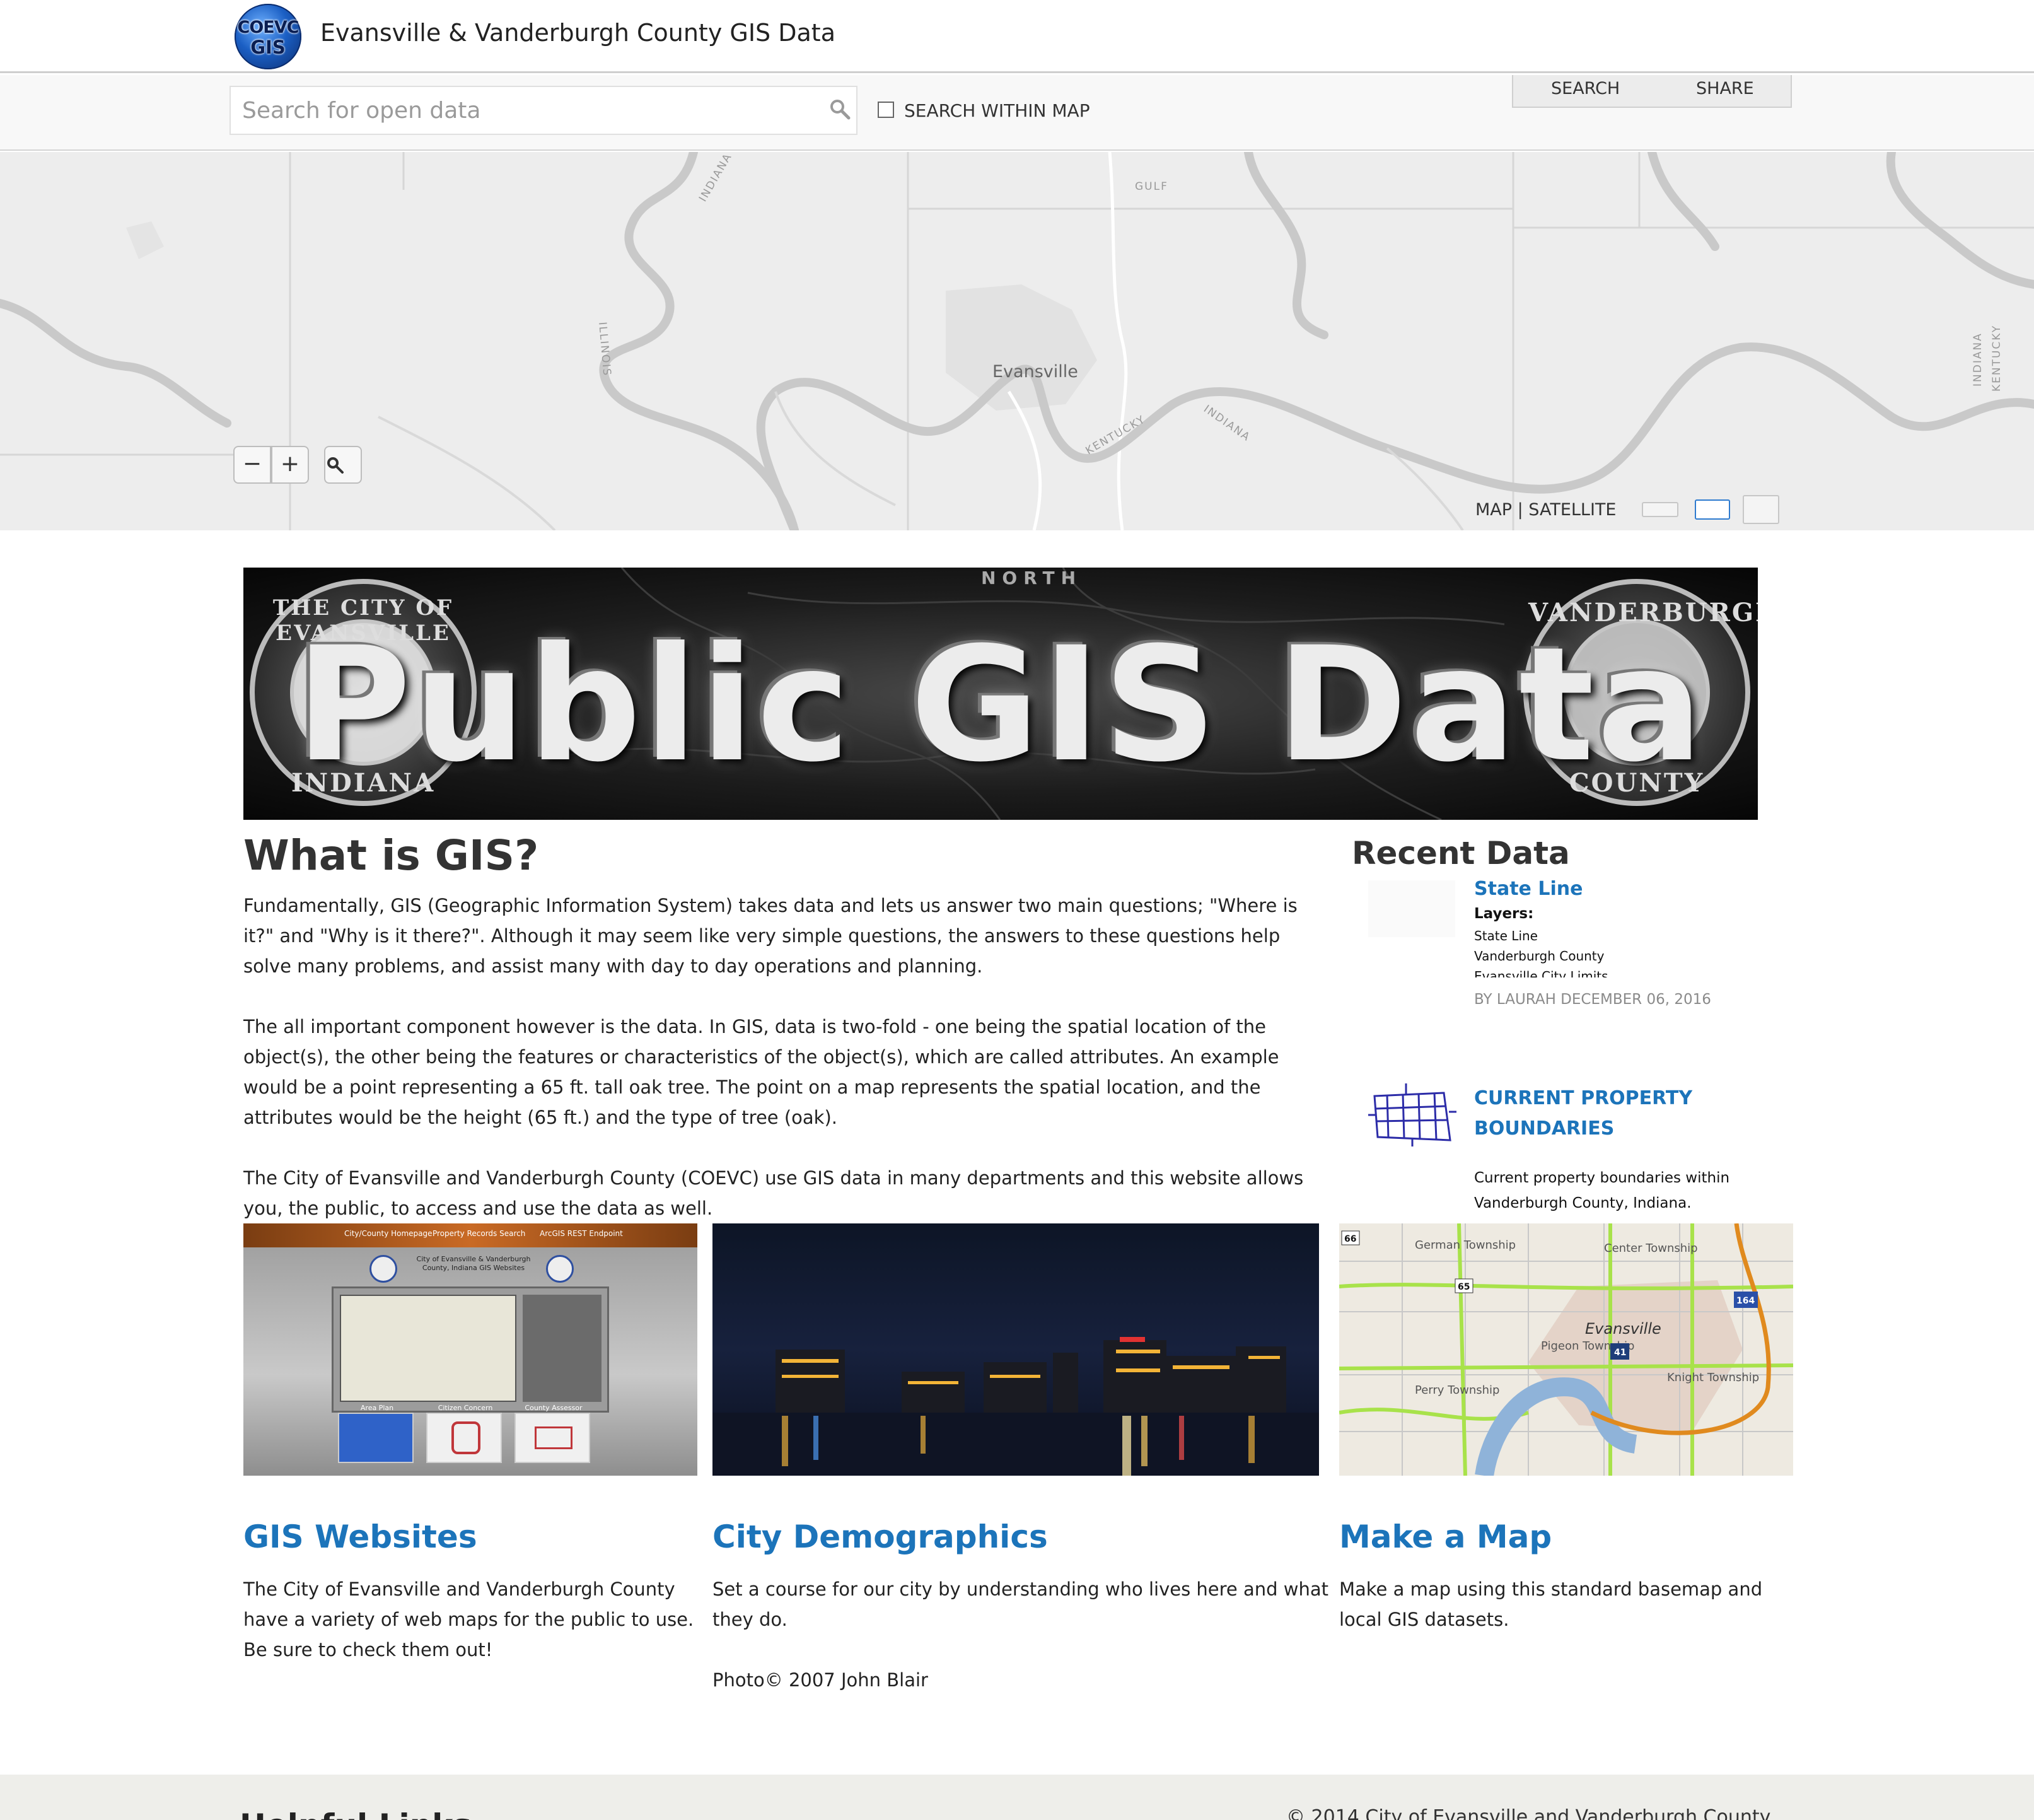 This screenshot has height=1820, width=2034. Describe the element at coordinates (465, 1408) in the screenshot. I see `tile-label: Citizen Concern` at that location.